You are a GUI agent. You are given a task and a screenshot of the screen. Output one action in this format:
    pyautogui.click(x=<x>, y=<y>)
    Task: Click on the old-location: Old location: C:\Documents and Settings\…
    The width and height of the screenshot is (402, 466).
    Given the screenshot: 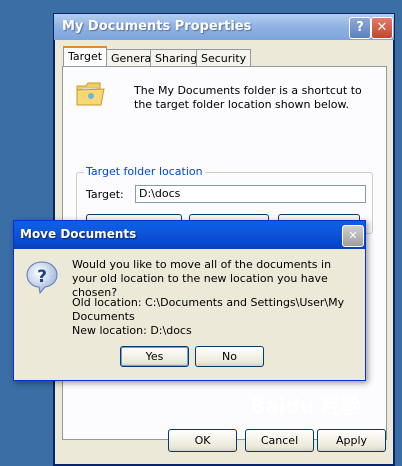 What is the action you would take?
    pyautogui.click(x=208, y=309)
    